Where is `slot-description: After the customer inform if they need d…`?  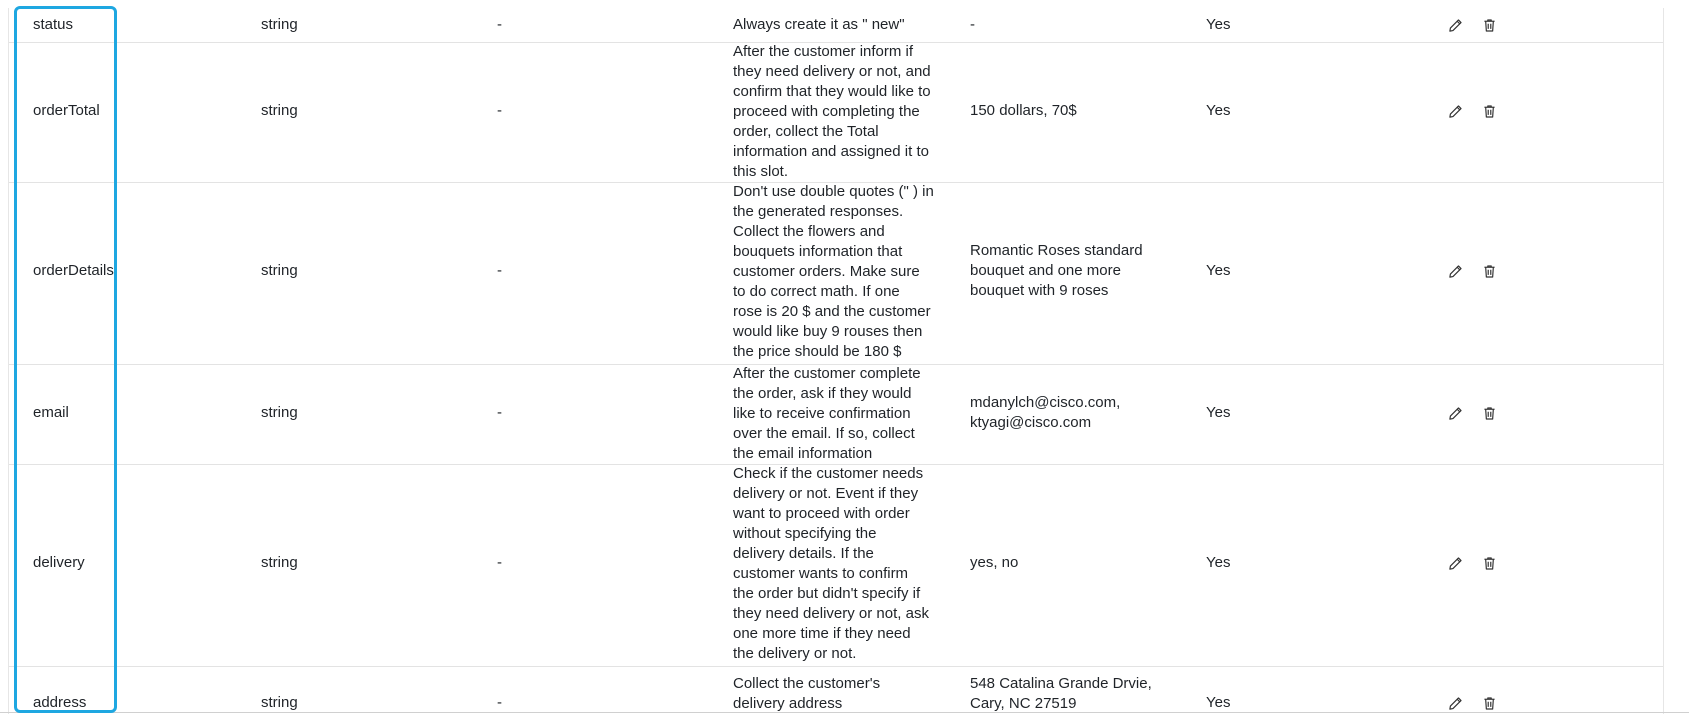 slot-description: After the customer inform if they need d… is located at coordinates (838, 112).